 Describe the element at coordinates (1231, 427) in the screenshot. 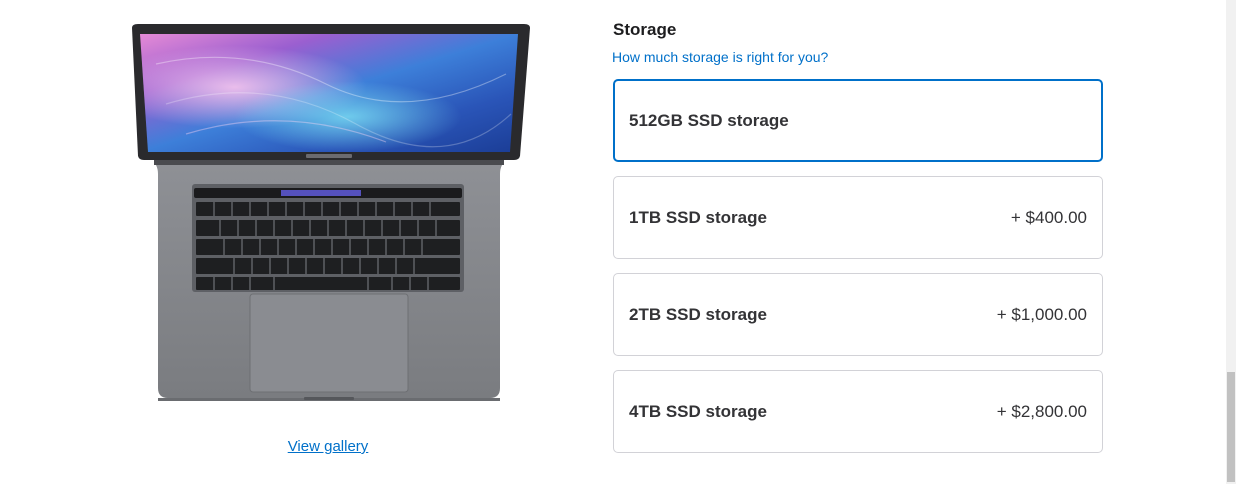

I see `scrollbar-thumb` at that location.